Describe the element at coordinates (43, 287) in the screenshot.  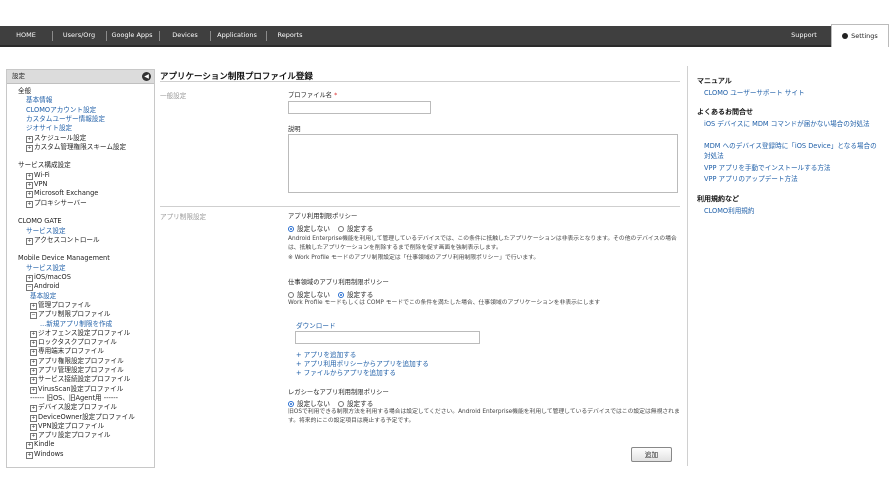
I see `sidebar-tree-item: − Android` at that location.